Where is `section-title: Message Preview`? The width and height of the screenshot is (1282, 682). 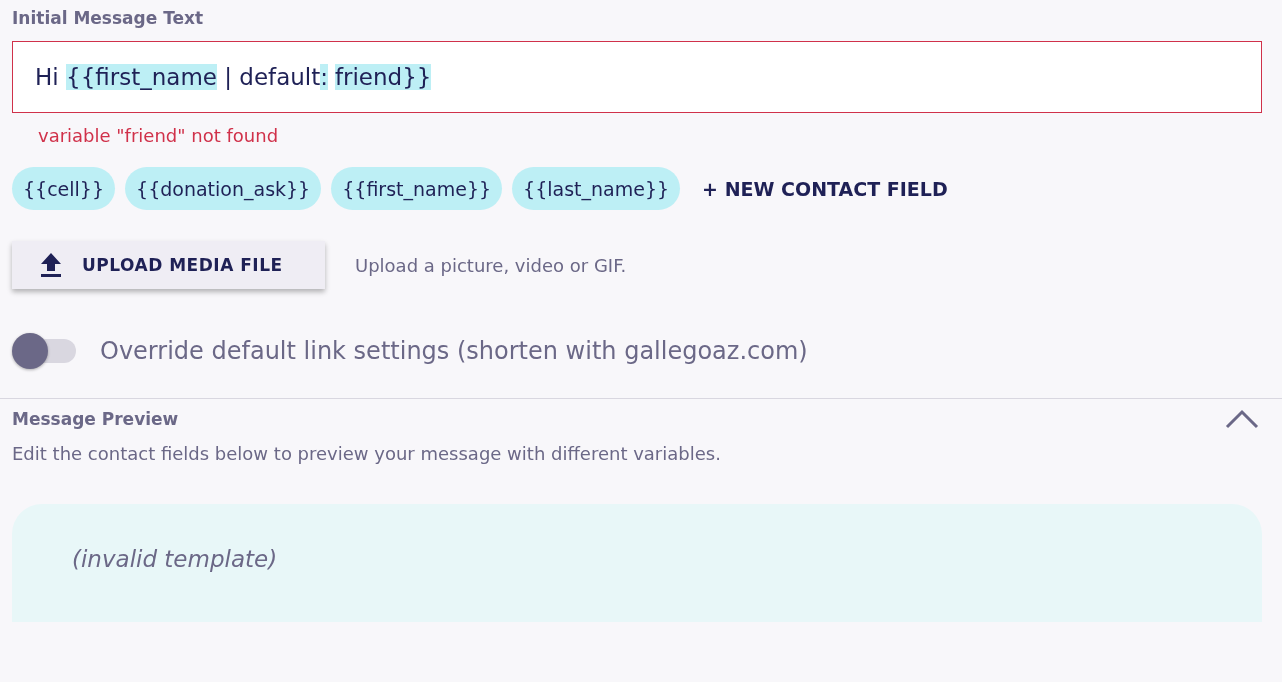
section-title: Message Preview is located at coordinates (95, 419).